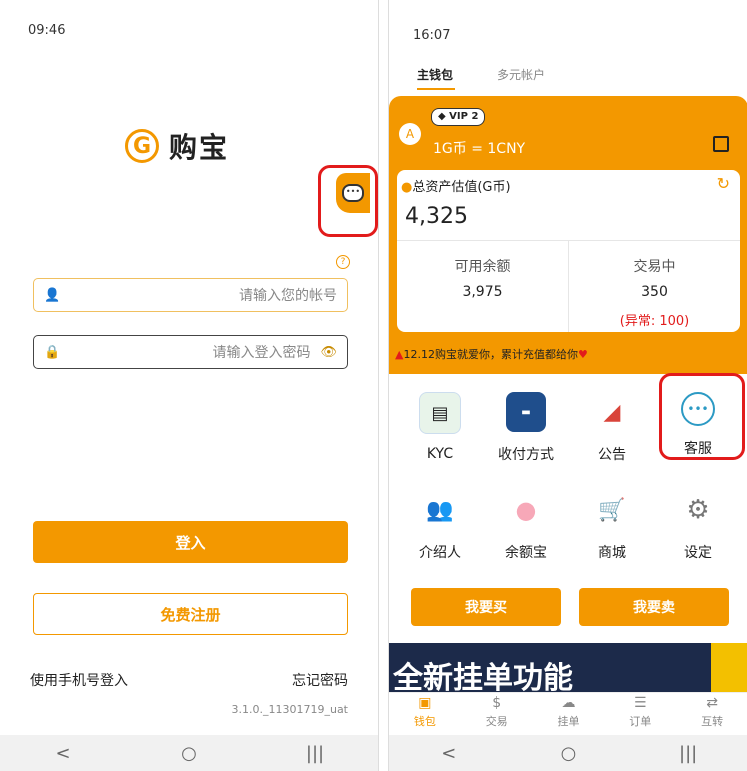 The width and height of the screenshot is (747, 771). I want to click on help-icon: ?, so click(343, 262).